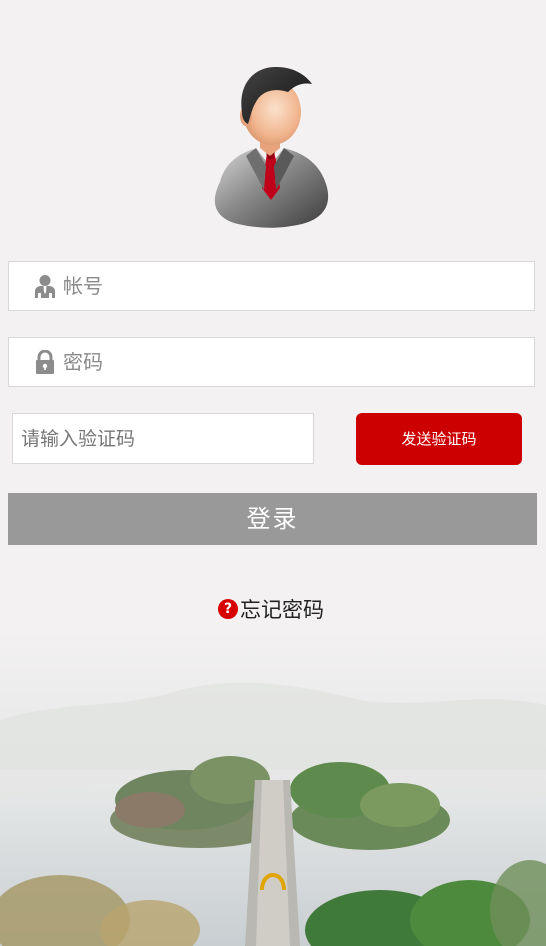 Image resolution: width=546 pixels, height=946 pixels. What do you see at coordinates (293, 362) in the screenshot?
I see `password-input` at bounding box center [293, 362].